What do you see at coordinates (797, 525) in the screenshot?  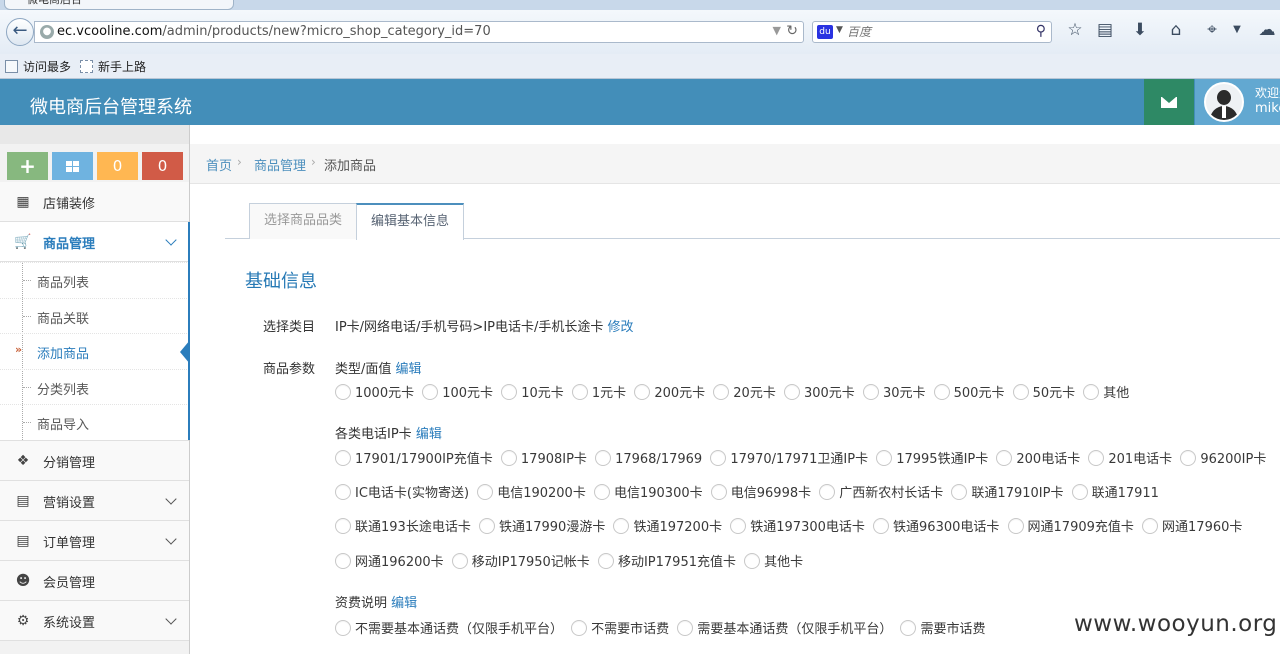 I see `radio-option: 铁通197300电话卡` at bounding box center [797, 525].